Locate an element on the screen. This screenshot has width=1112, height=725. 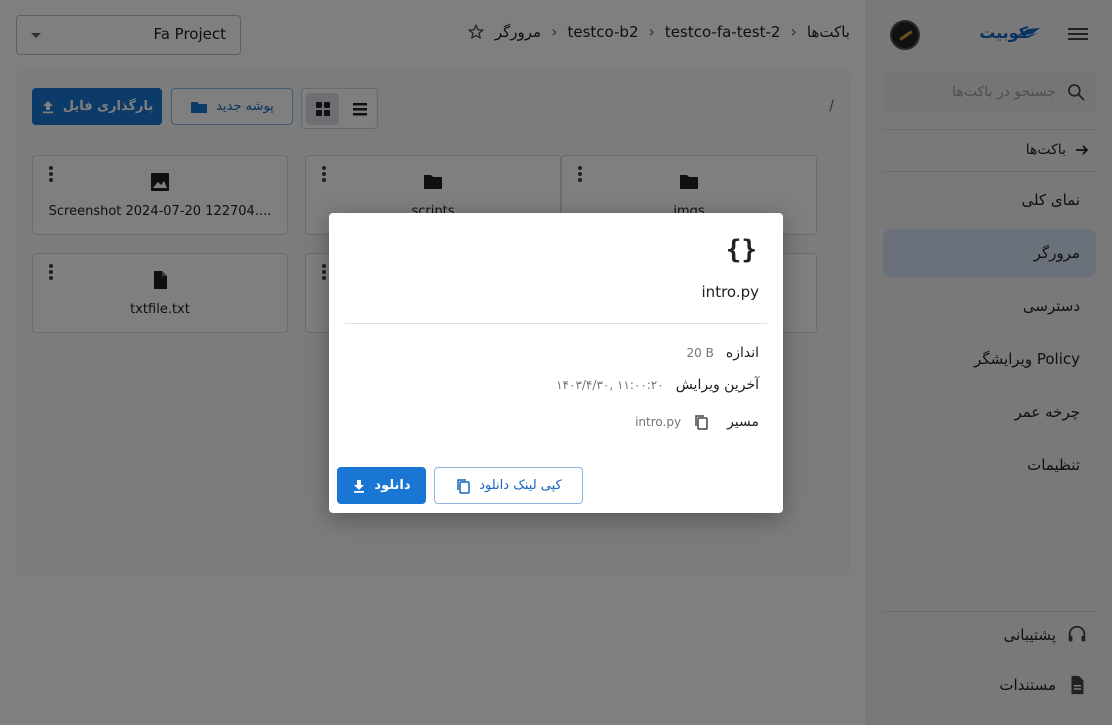
download-button: دانلود is located at coordinates (381, 485).